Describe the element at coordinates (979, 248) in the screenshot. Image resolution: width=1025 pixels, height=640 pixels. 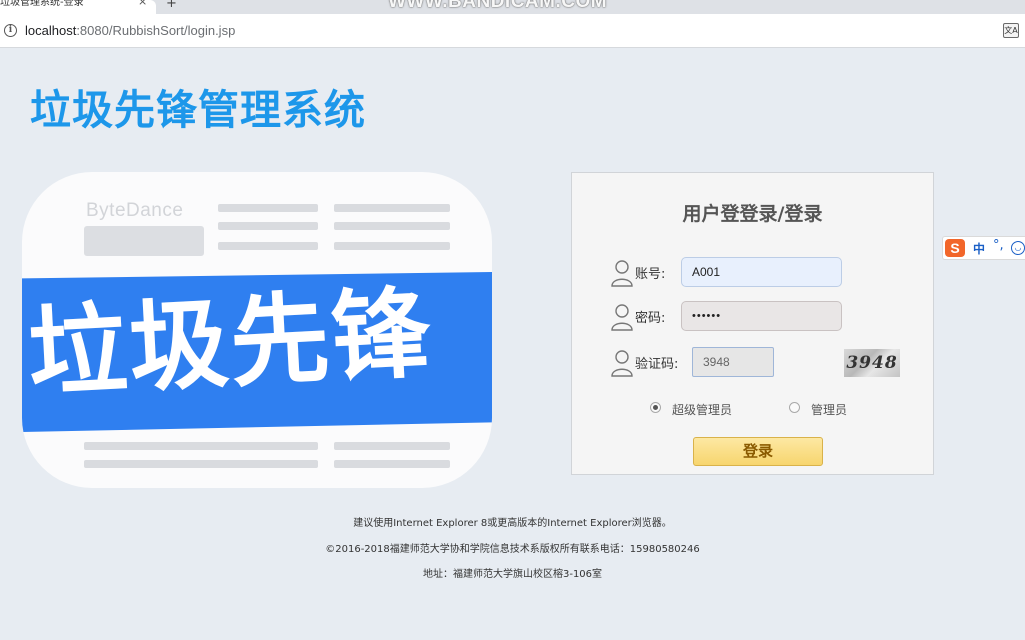
I see `ime-mode-toggle: 中` at that location.